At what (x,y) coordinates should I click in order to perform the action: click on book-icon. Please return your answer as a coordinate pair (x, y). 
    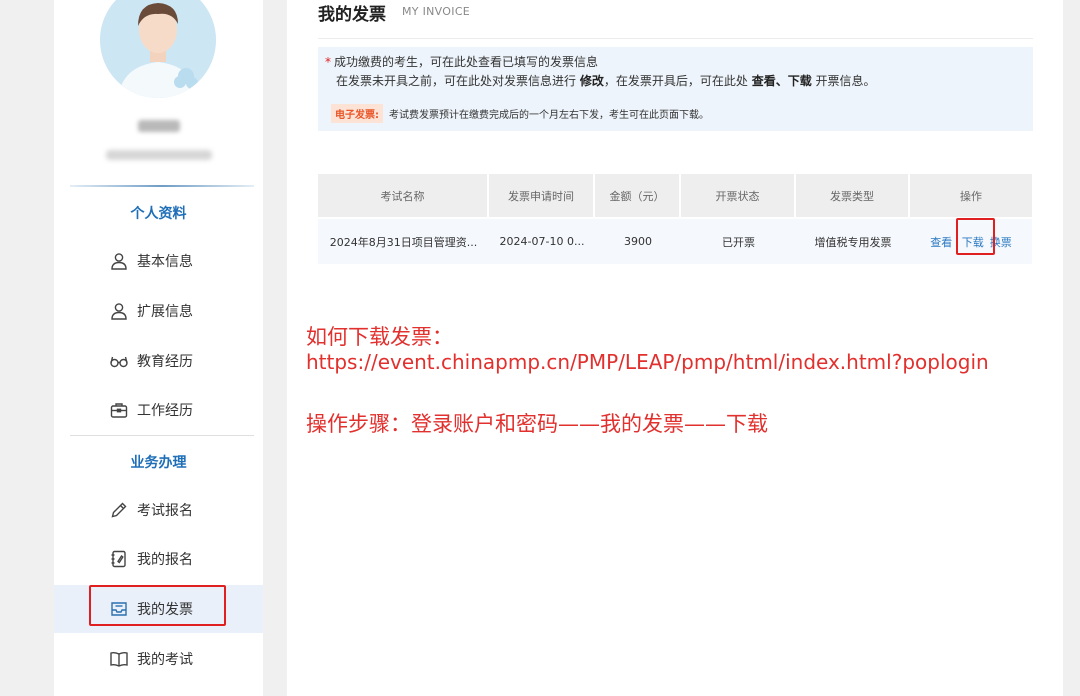
    Looking at the image, I should click on (119, 659).